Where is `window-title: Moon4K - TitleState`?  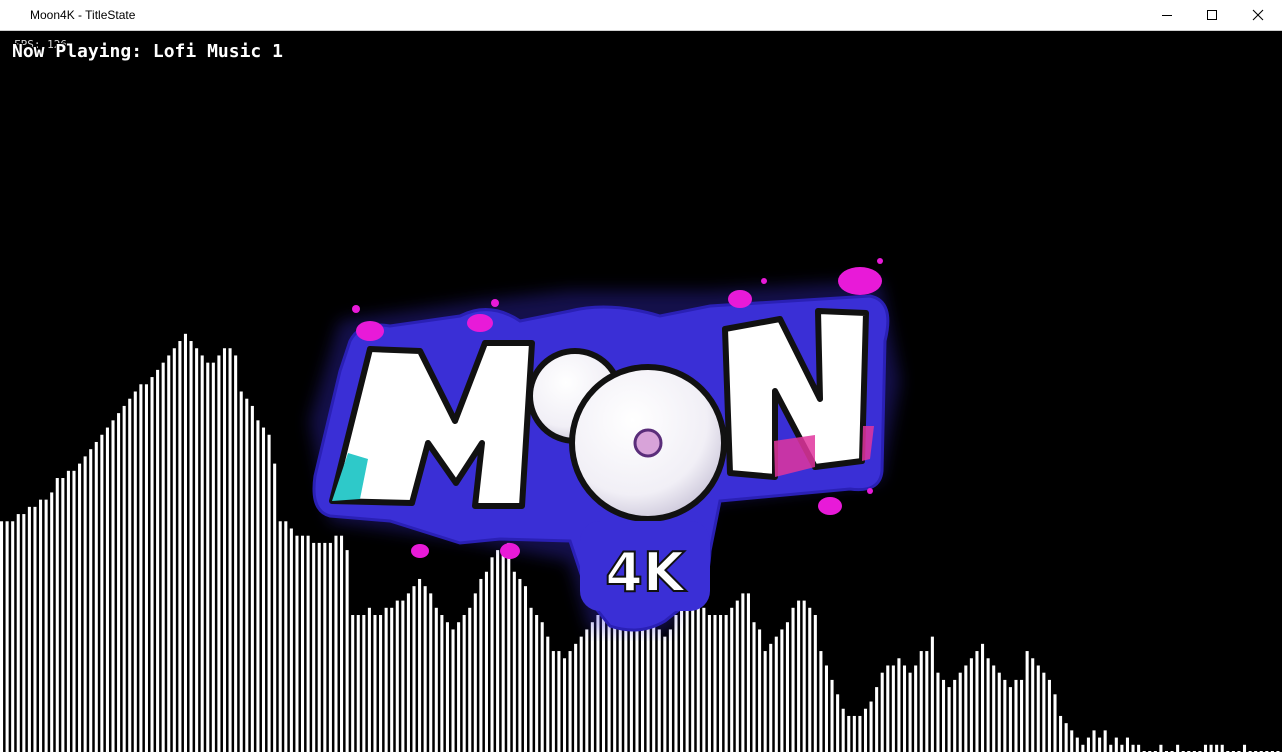 window-title: Moon4K - TitleState is located at coordinates (83, 15).